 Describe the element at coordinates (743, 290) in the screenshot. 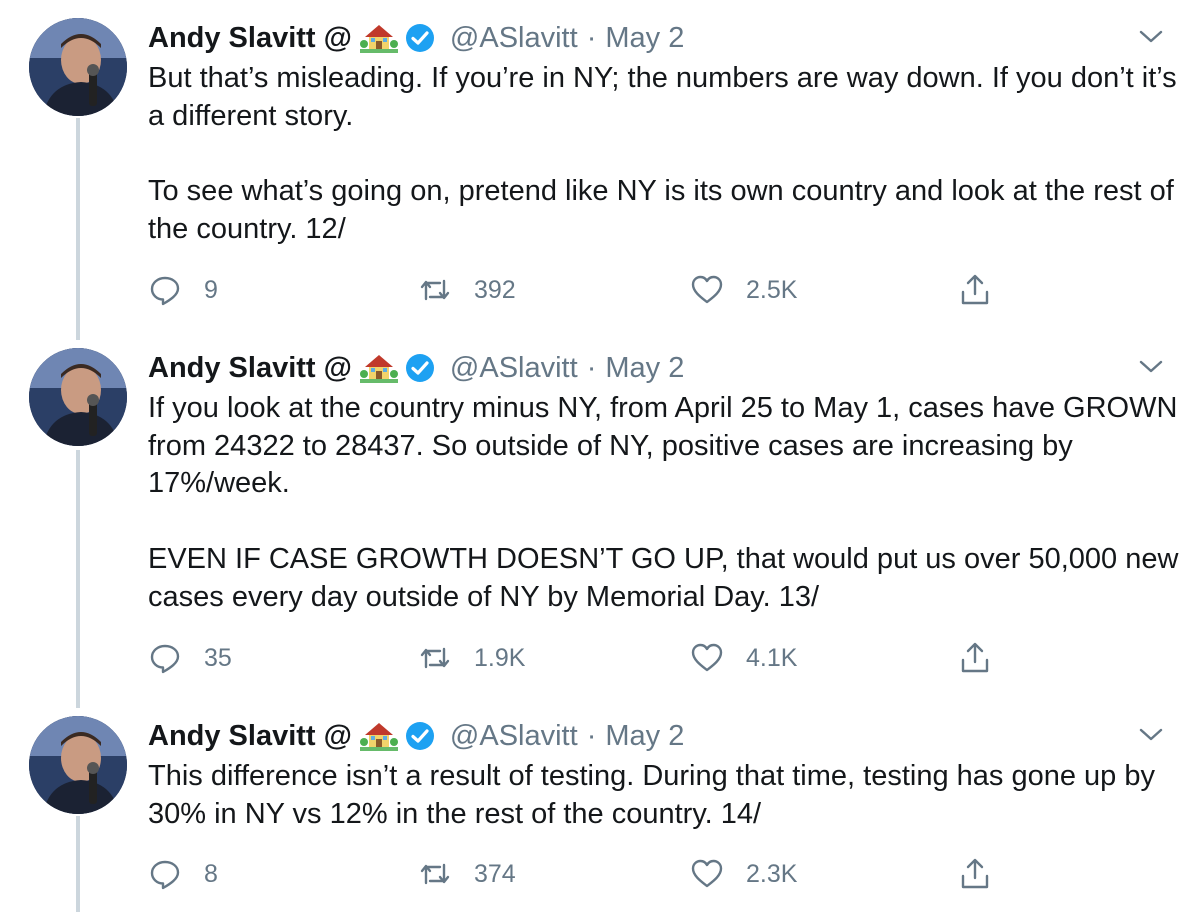

I see `like-button: 2.5K` at that location.